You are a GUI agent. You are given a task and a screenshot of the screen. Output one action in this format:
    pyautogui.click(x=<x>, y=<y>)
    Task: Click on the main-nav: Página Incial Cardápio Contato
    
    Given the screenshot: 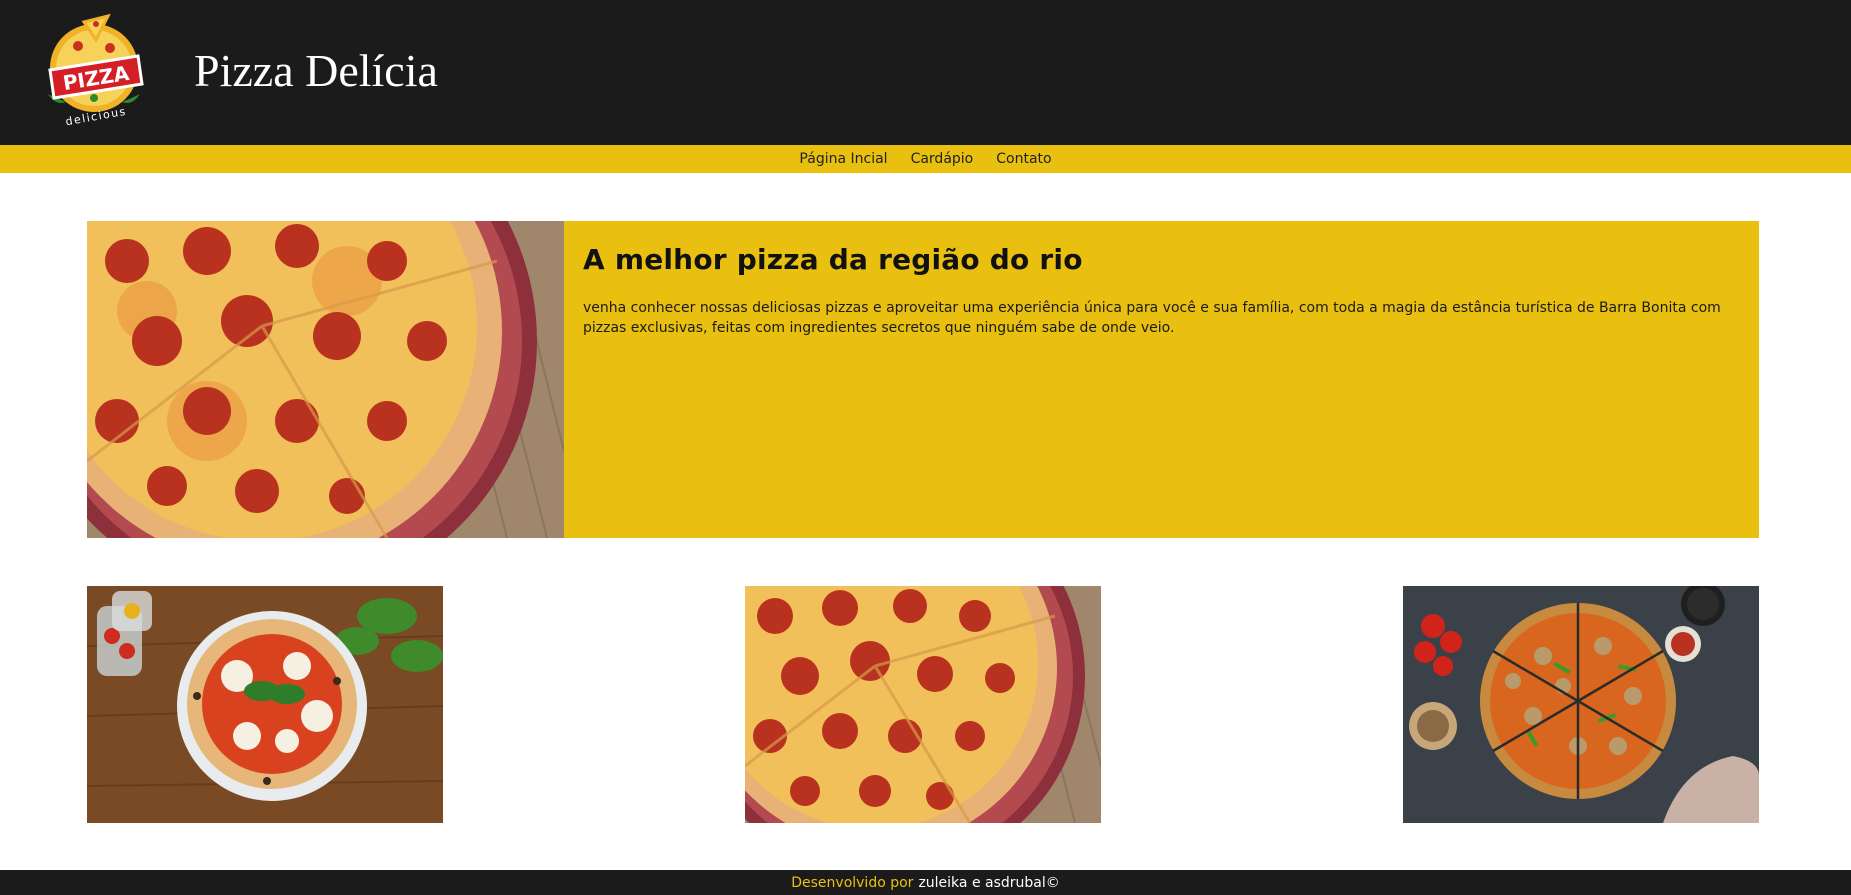 What is the action you would take?
    pyautogui.click(x=925, y=159)
    